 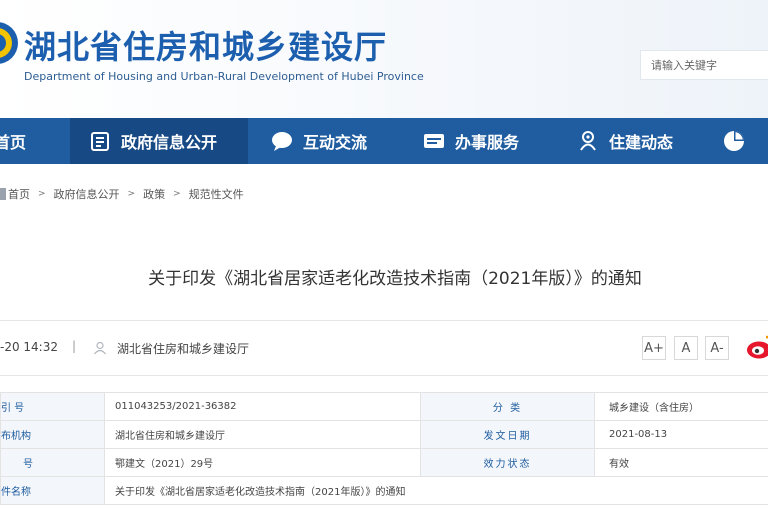 I want to click on info-value: 鄂建文（2021）29号, so click(x=262, y=462).